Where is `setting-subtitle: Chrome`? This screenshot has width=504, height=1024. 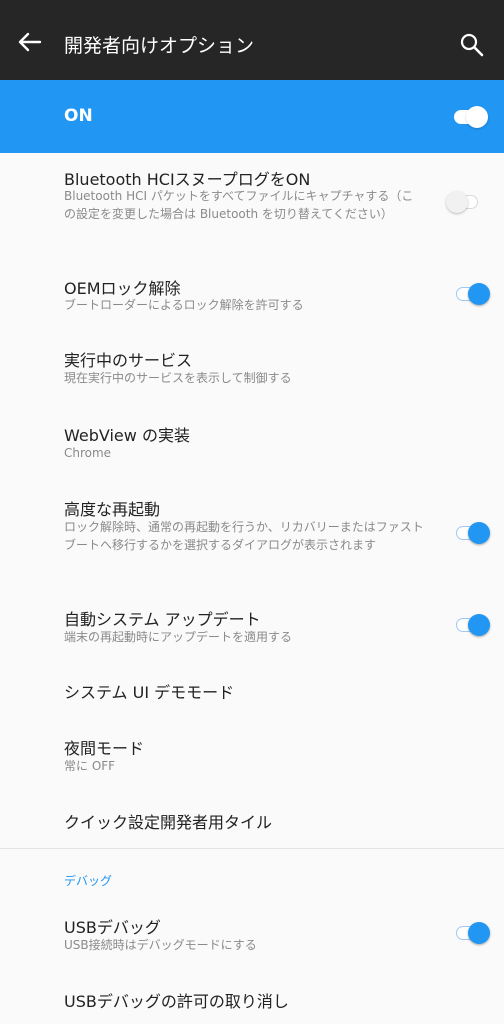
setting-subtitle: Chrome is located at coordinates (88, 453).